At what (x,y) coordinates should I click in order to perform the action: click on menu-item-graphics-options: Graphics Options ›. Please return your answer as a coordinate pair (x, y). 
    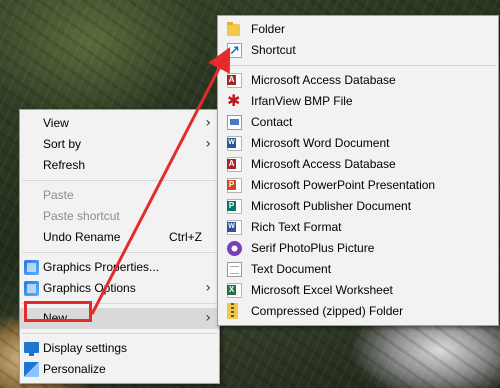
    Looking at the image, I should click on (119, 288).